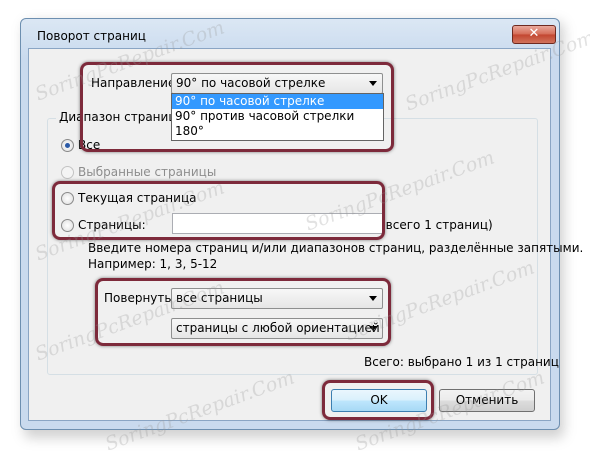  I want to click on radio-selected-pages, so click(67, 172).